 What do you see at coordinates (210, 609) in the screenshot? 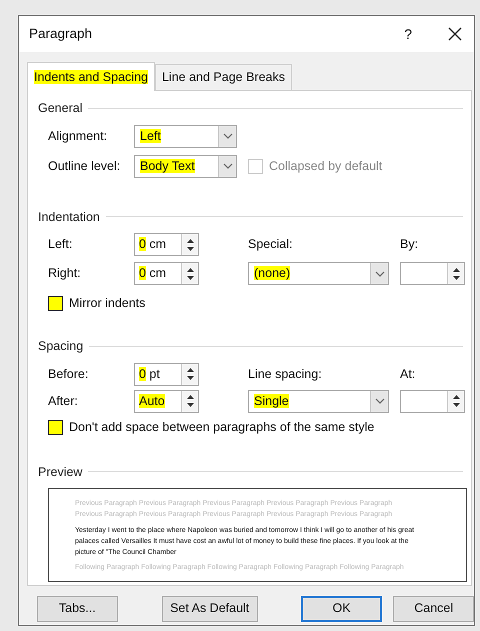
I see `dialog-button: Set As Default` at bounding box center [210, 609].